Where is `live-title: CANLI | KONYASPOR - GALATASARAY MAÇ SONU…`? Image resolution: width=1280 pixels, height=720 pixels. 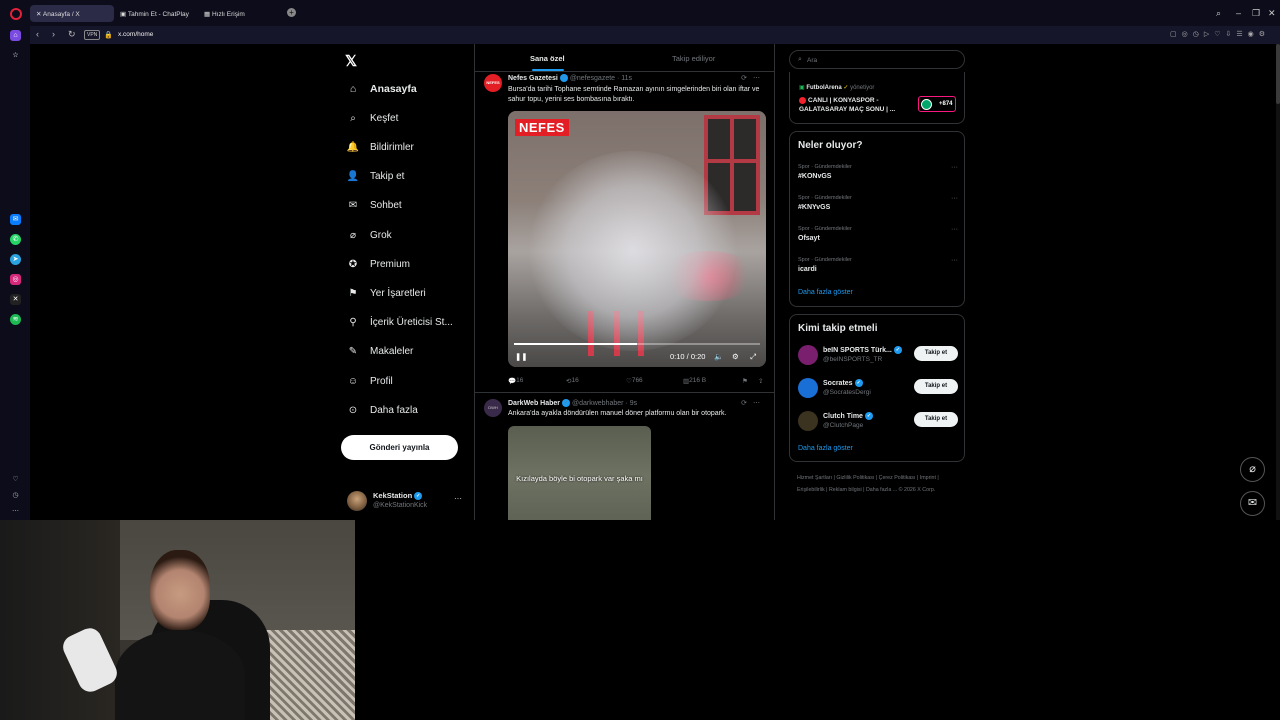
live-title: CANLI | KONYASPOR - GALATASARAY MAÇ SONU… is located at coordinates (847, 104).